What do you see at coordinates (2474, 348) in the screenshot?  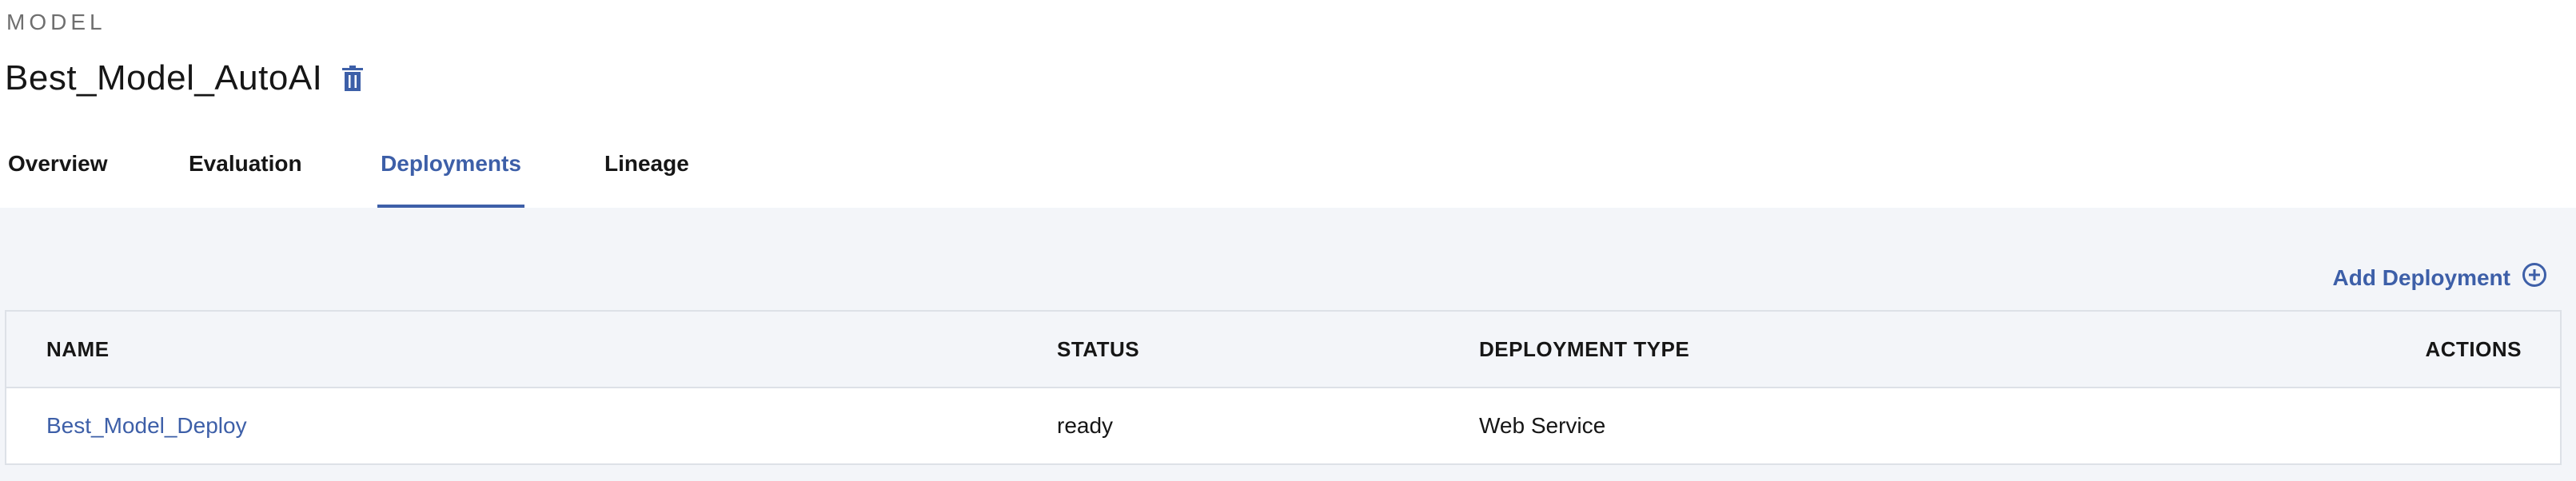 I see `column-header-actions: ACTIONS` at bounding box center [2474, 348].